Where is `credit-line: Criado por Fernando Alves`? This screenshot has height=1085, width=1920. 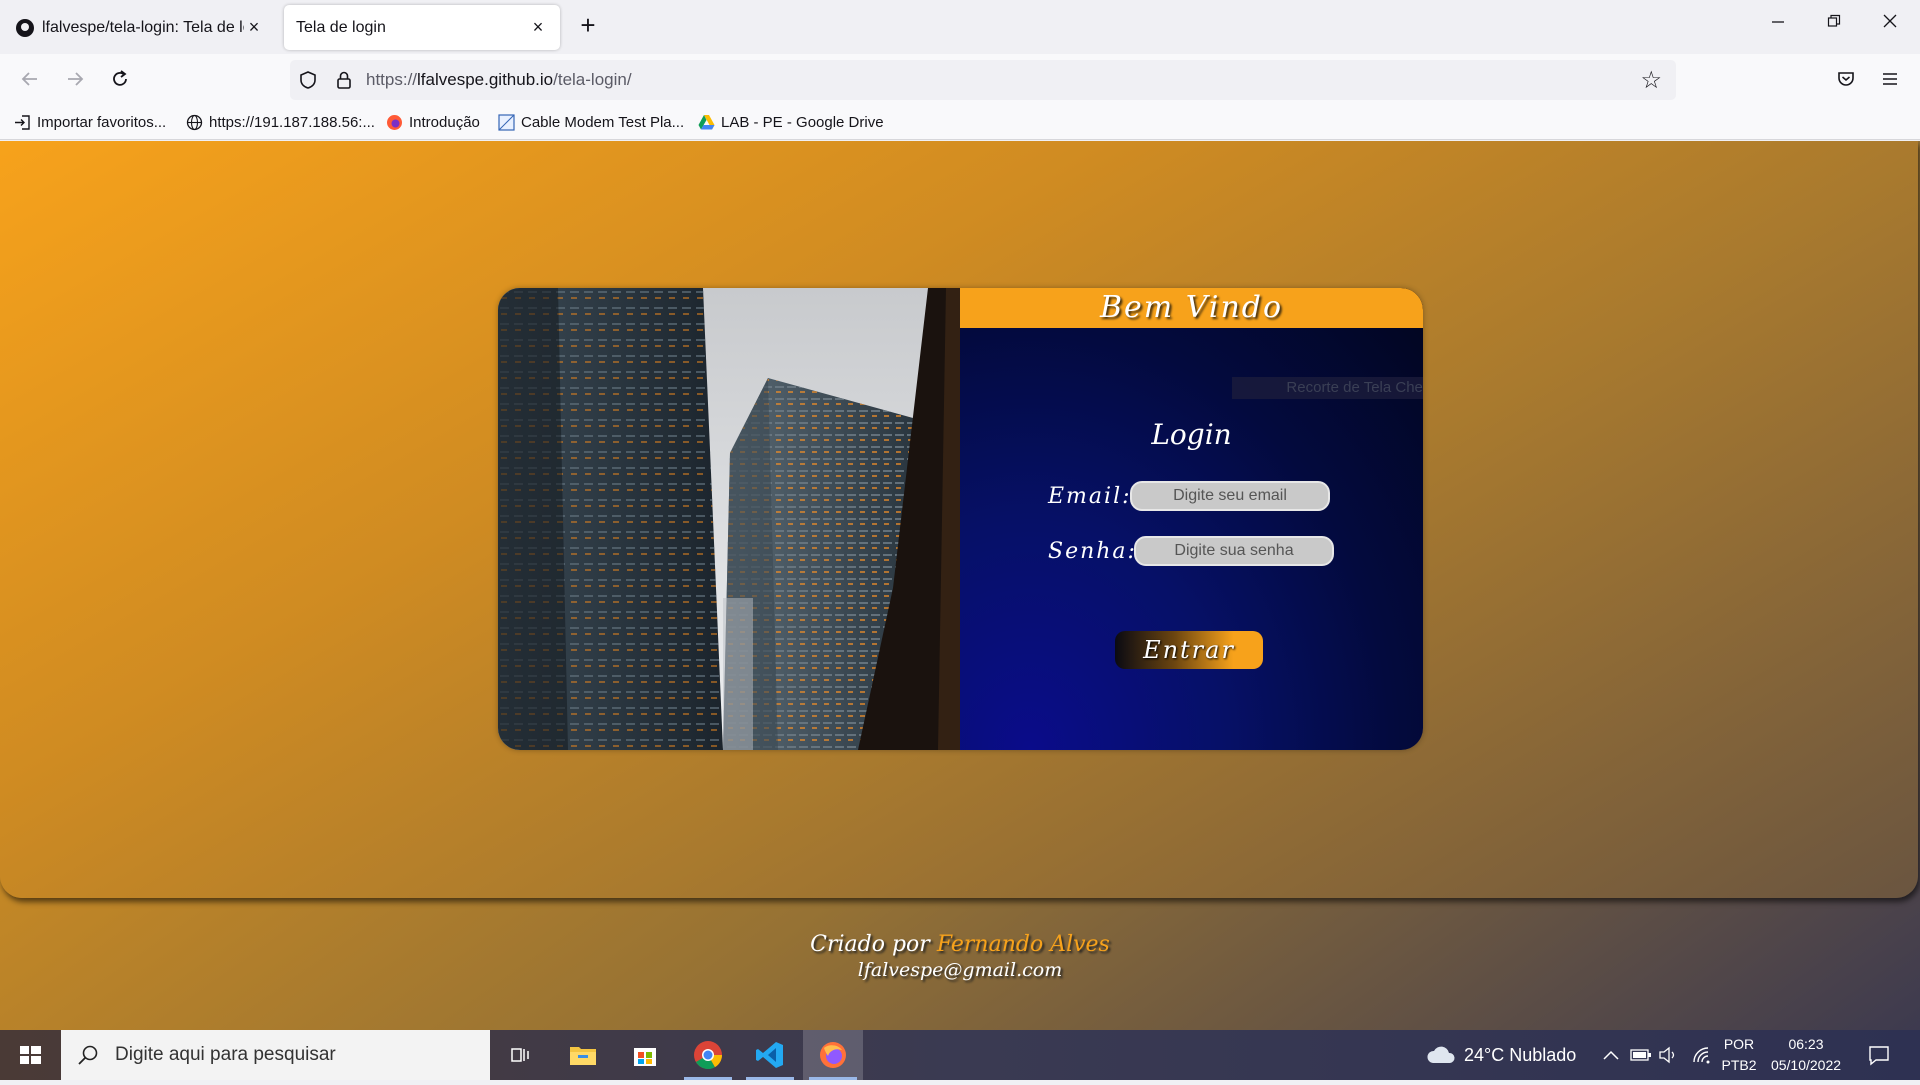
credit-line: Criado por Fernando Alves is located at coordinates (960, 944).